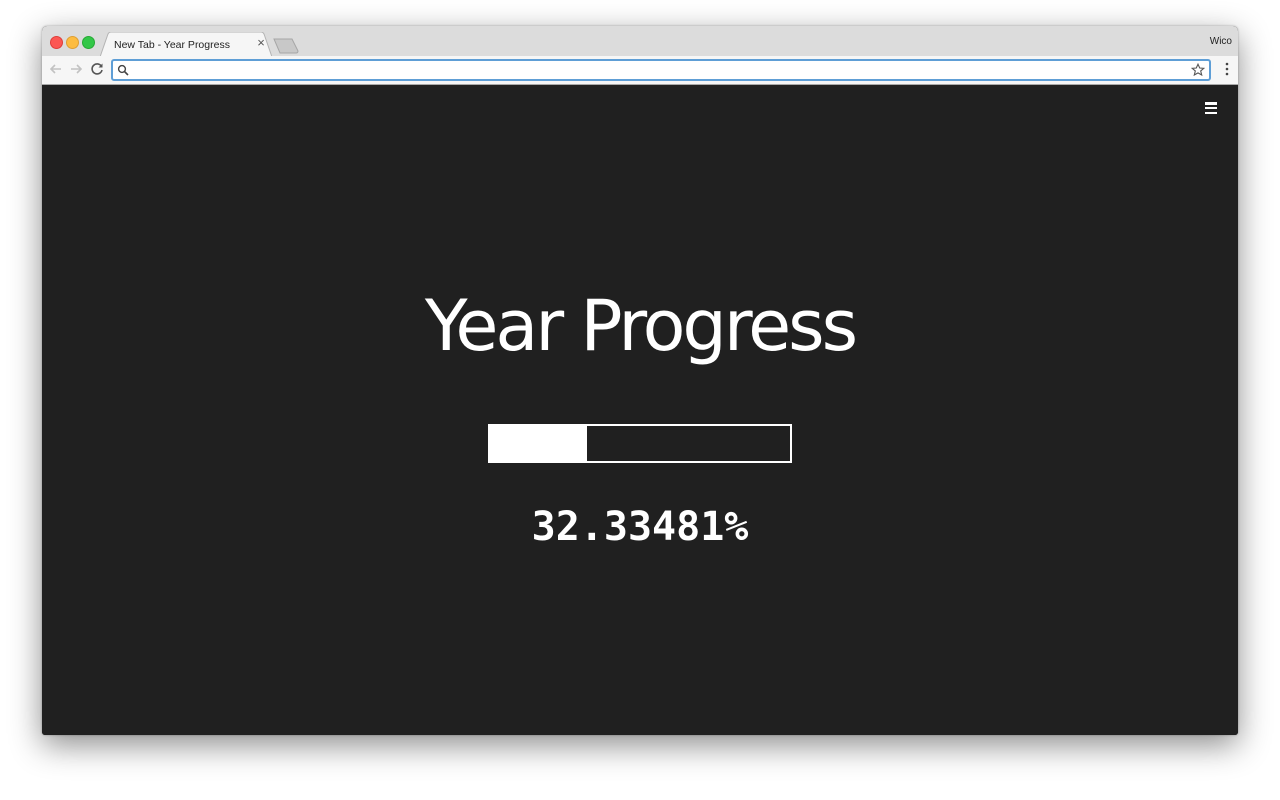 The image size is (1280, 800). Describe the element at coordinates (56, 42) in the screenshot. I see `close-window-button` at that location.